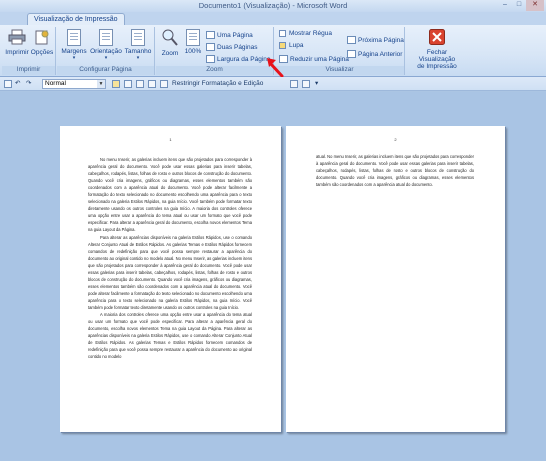 This screenshot has width=546, height=461. Describe the element at coordinates (28, 70) in the screenshot. I see `group-label-print: Imprimir` at that location.